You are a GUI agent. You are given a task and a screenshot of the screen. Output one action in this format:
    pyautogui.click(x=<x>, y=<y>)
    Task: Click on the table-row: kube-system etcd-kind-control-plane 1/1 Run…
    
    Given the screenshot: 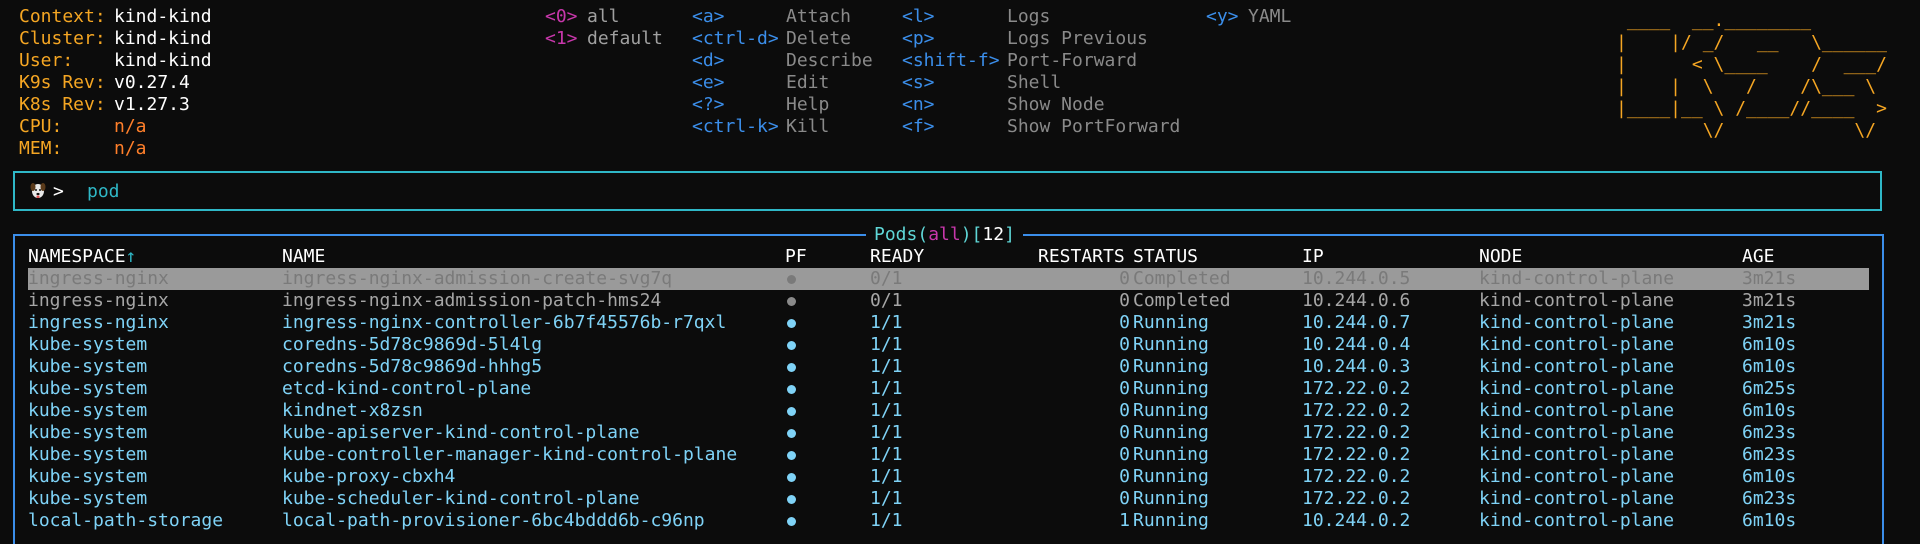 What is the action you would take?
    pyautogui.click(x=948, y=389)
    